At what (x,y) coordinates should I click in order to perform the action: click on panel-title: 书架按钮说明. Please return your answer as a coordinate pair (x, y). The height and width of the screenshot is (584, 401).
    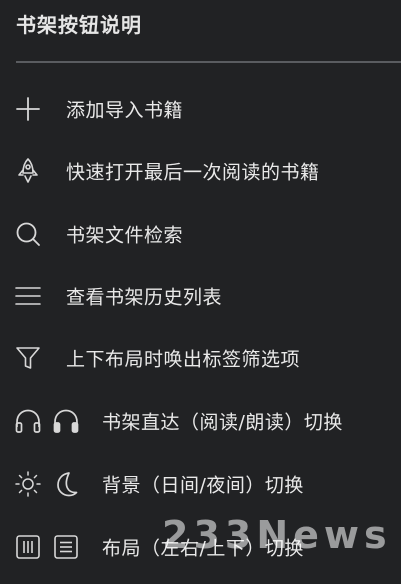
    Looking at the image, I should click on (79, 25).